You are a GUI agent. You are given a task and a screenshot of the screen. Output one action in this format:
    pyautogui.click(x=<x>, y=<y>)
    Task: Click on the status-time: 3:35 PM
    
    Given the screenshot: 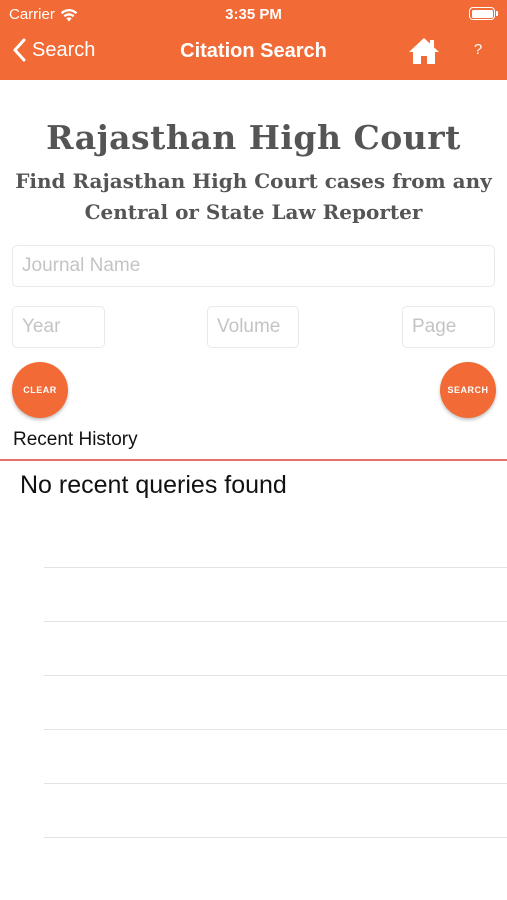 What is the action you would take?
    pyautogui.click(x=253, y=14)
    